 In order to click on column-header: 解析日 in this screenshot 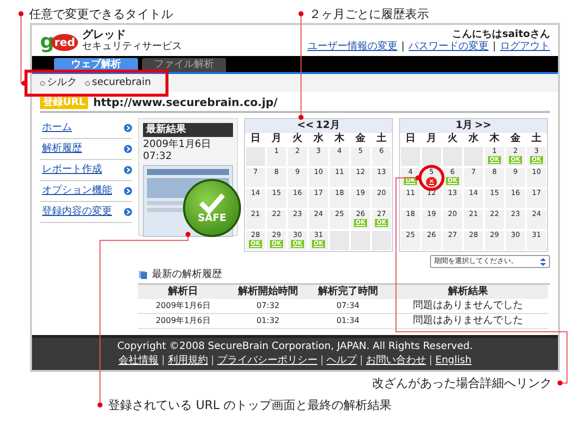, I will do `click(183, 291)`.